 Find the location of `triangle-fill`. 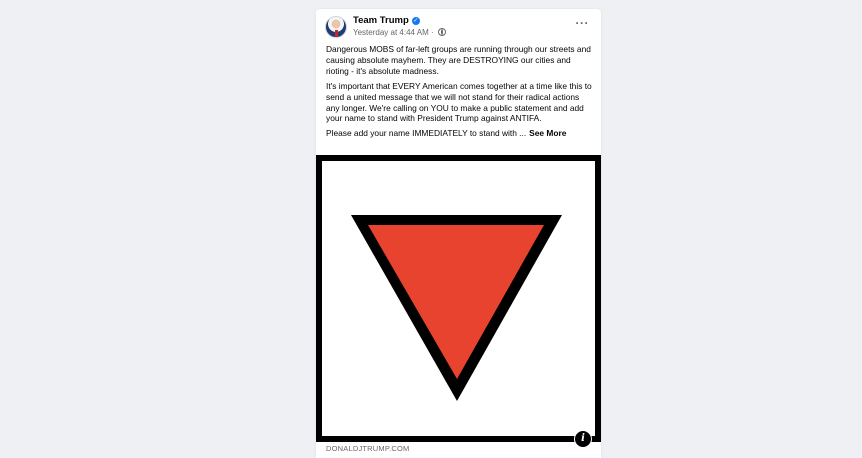

triangle-fill is located at coordinates (456, 302).